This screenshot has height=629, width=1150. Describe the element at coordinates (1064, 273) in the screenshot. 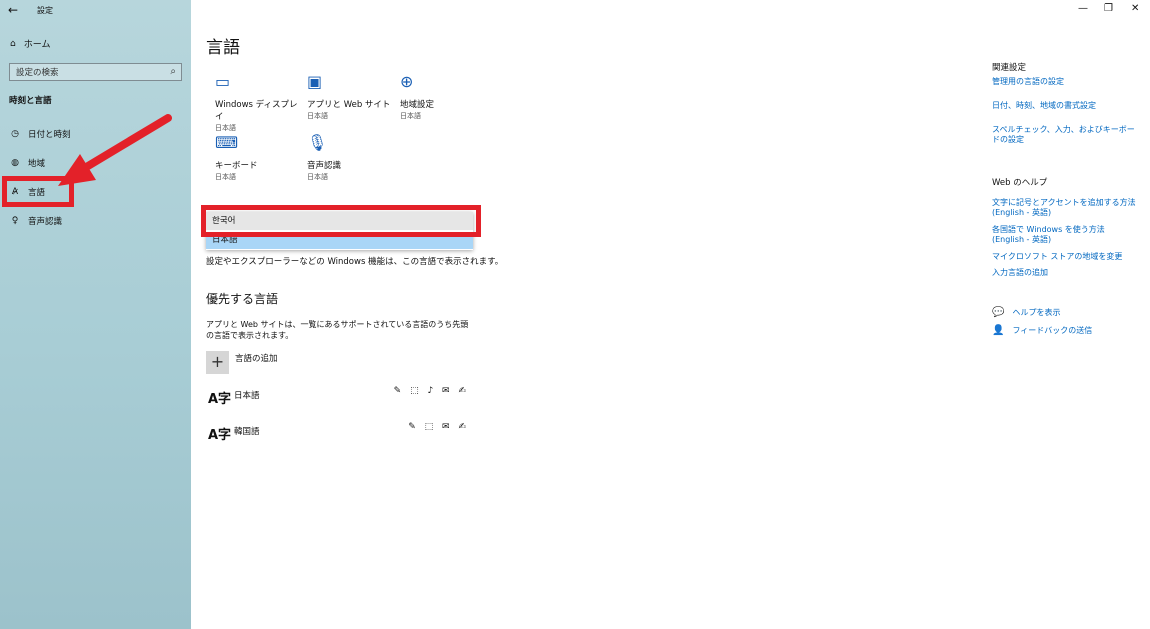

I see `help-link: 入力言語の追加` at that location.